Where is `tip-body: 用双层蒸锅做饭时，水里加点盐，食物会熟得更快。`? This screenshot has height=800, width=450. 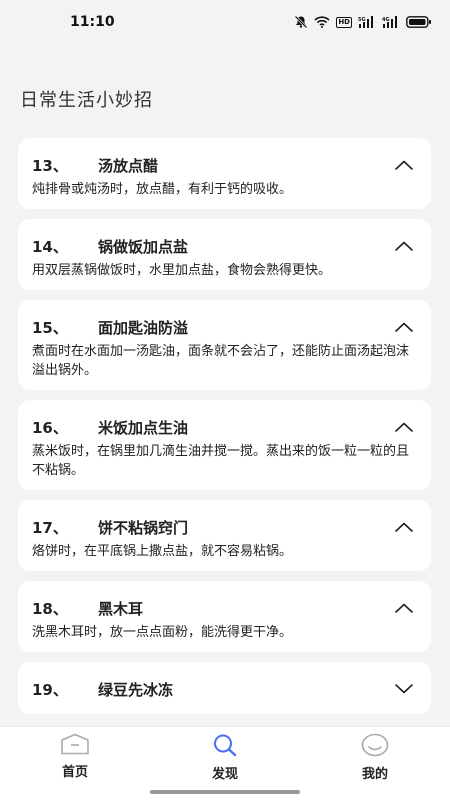
tip-body: 用双层蒸锅做饭时，水里加点盐，食物会熟得更快。 is located at coordinates (182, 270).